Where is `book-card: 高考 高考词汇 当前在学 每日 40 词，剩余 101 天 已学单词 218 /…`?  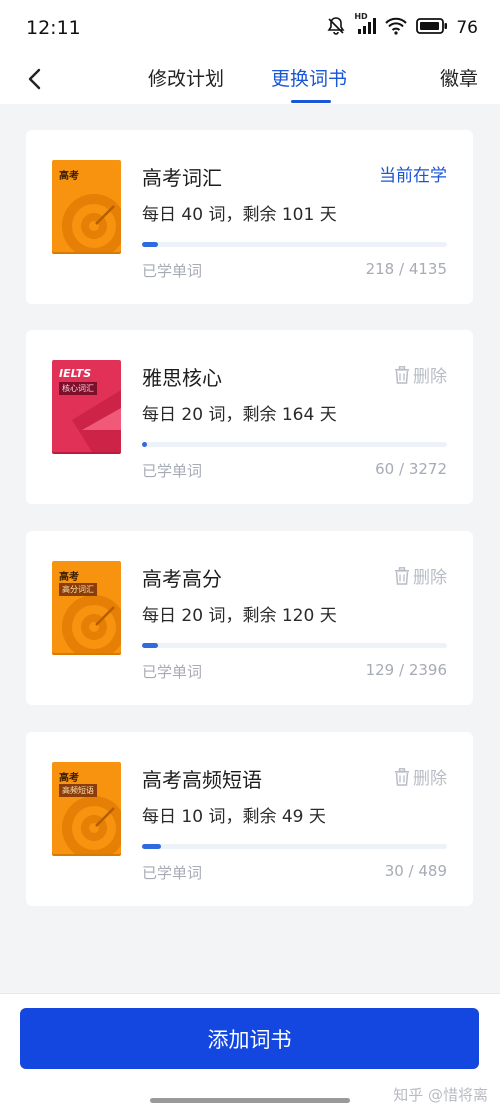 book-card: 高考 高考词汇 当前在学 每日 40 词，剩余 101 天 已学单词 218 /… is located at coordinates (249, 217).